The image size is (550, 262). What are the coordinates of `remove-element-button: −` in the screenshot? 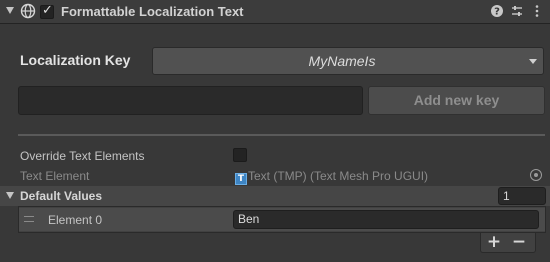 It's located at (519, 242).